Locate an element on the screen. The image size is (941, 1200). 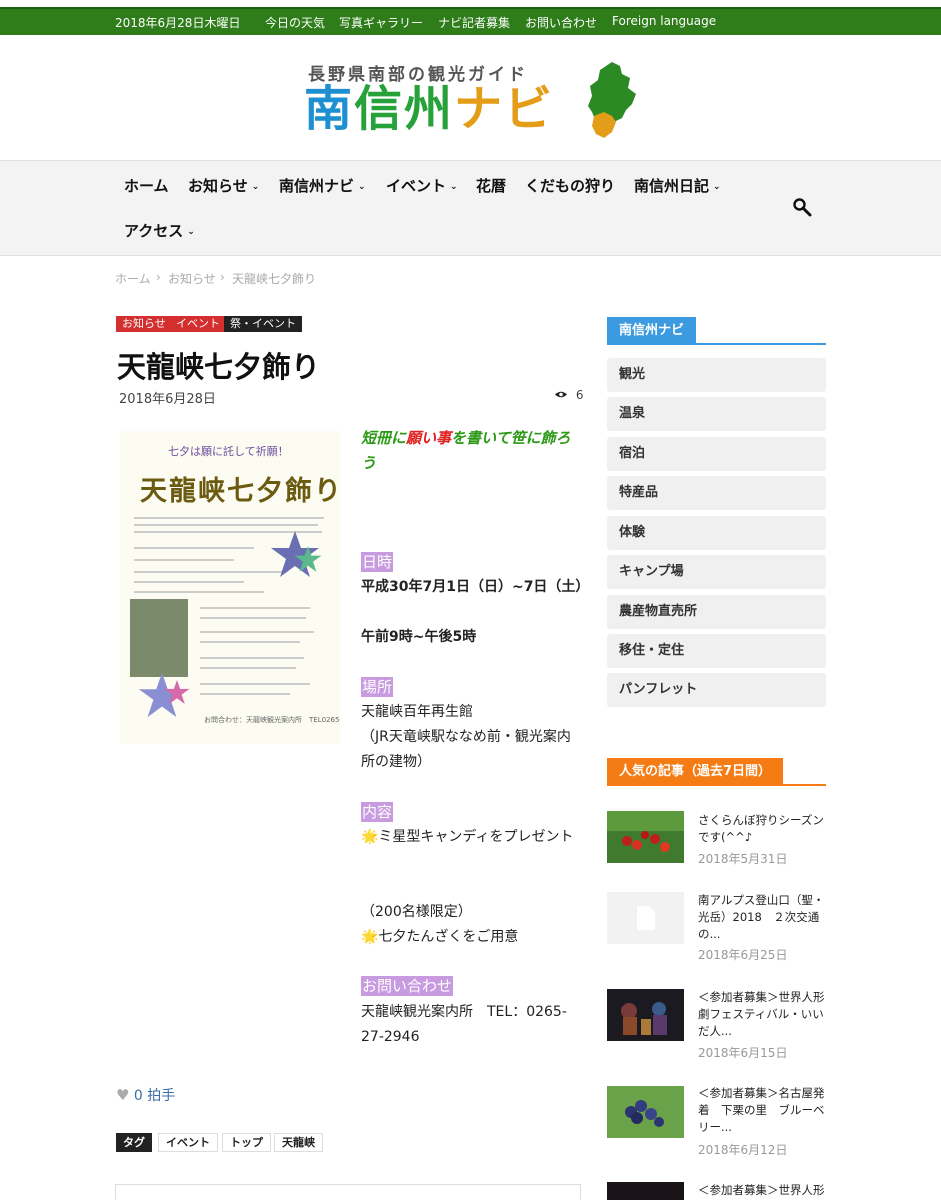
section-label-place: 場所 is located at coordinates (377, 687).